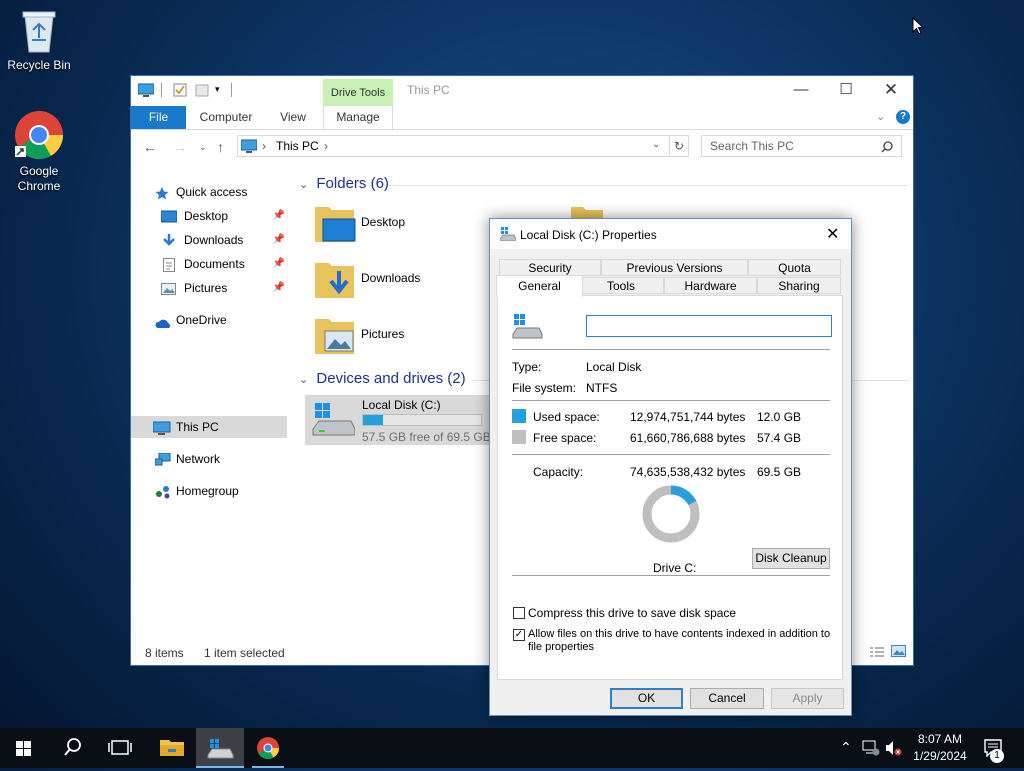 The width and height of the screenshot is (1024, 771). What do you see at coordinates (162, 459) in the screenshot?
I see `network-icon` at bounding box center [162, 459].